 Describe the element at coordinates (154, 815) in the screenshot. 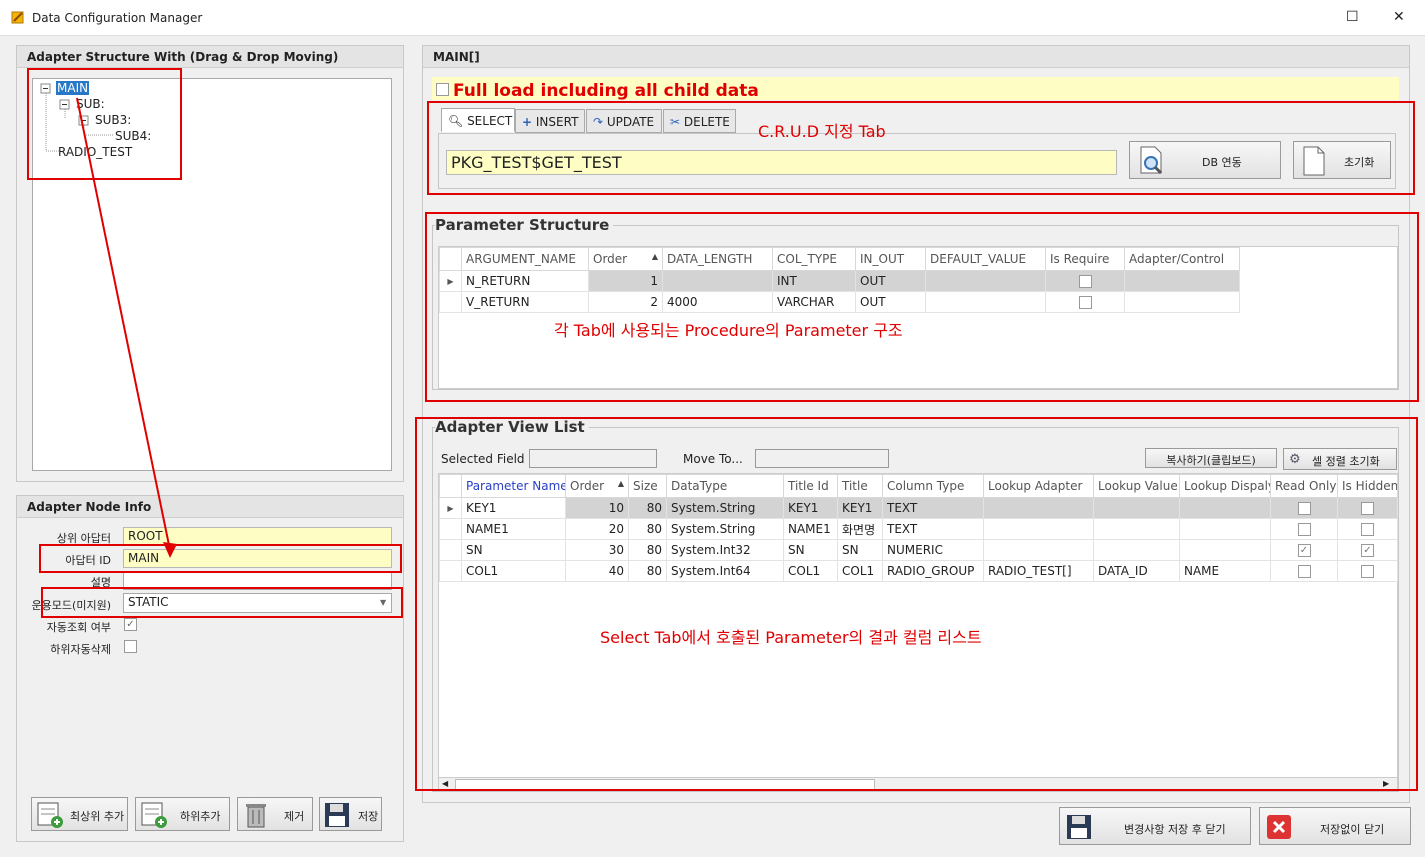

I see `add-child-icon` at that location.